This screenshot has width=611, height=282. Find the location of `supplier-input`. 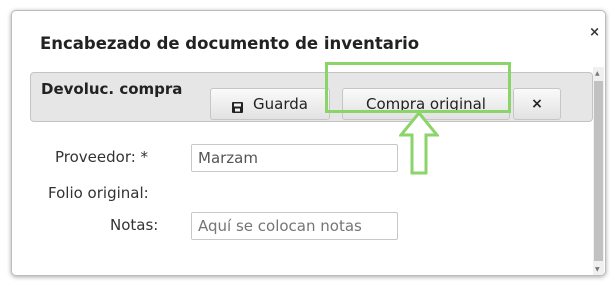

supplier-input is located at coordinates (294, 158).